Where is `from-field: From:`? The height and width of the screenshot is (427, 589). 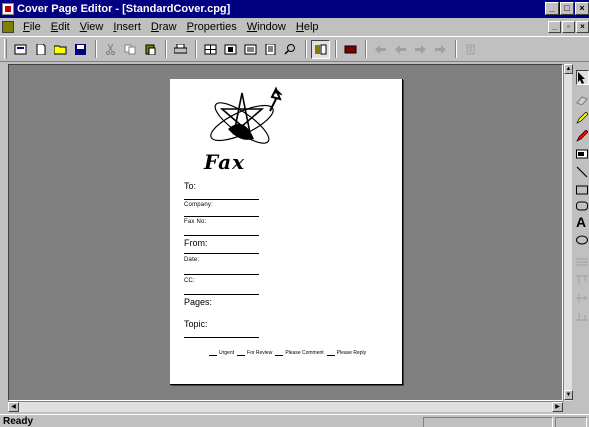 from-field: From: is located at coordinates (221, 246).